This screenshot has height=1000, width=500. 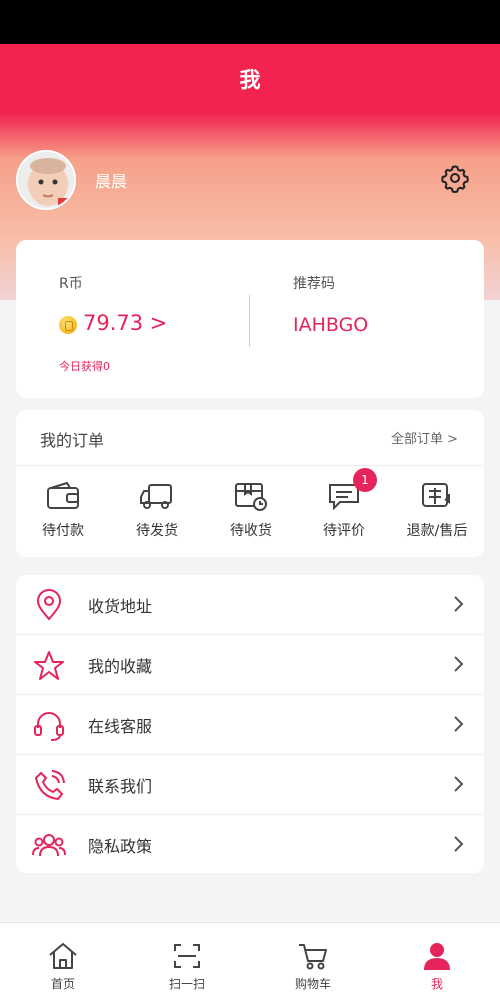 What do you see at coordinates (344, 509) in the screenshot?
I see `order-pending-review: 1 待评价` at bounding box center [344, 509].